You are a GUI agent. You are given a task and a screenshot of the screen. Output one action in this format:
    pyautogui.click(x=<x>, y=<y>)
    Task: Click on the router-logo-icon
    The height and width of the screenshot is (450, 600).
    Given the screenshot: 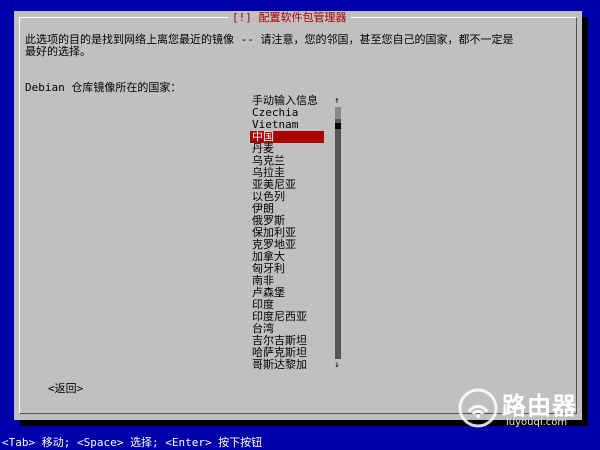 What is the action you would take?
    pyautogui.click(x=478, y=408)
    